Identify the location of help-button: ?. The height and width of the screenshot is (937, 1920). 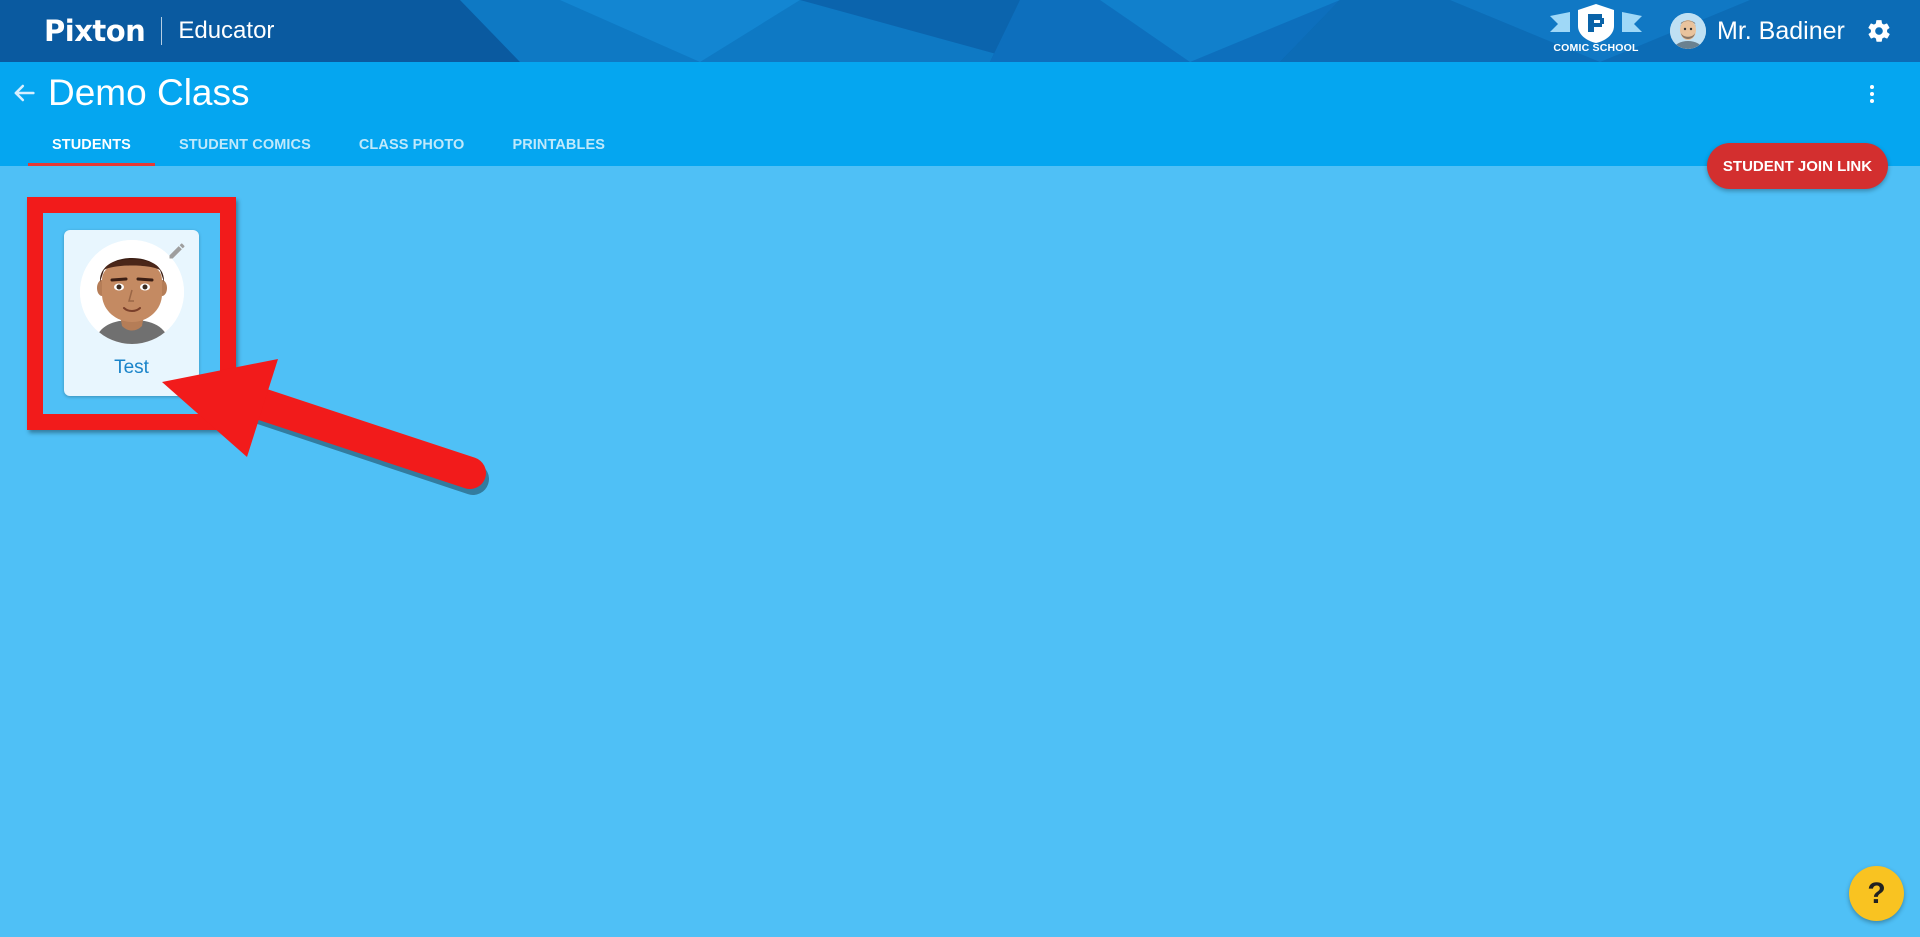
(1876, 893).